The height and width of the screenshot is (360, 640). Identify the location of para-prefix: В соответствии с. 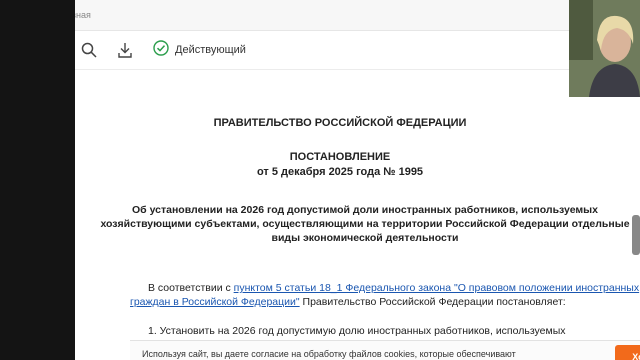
(191, 288).